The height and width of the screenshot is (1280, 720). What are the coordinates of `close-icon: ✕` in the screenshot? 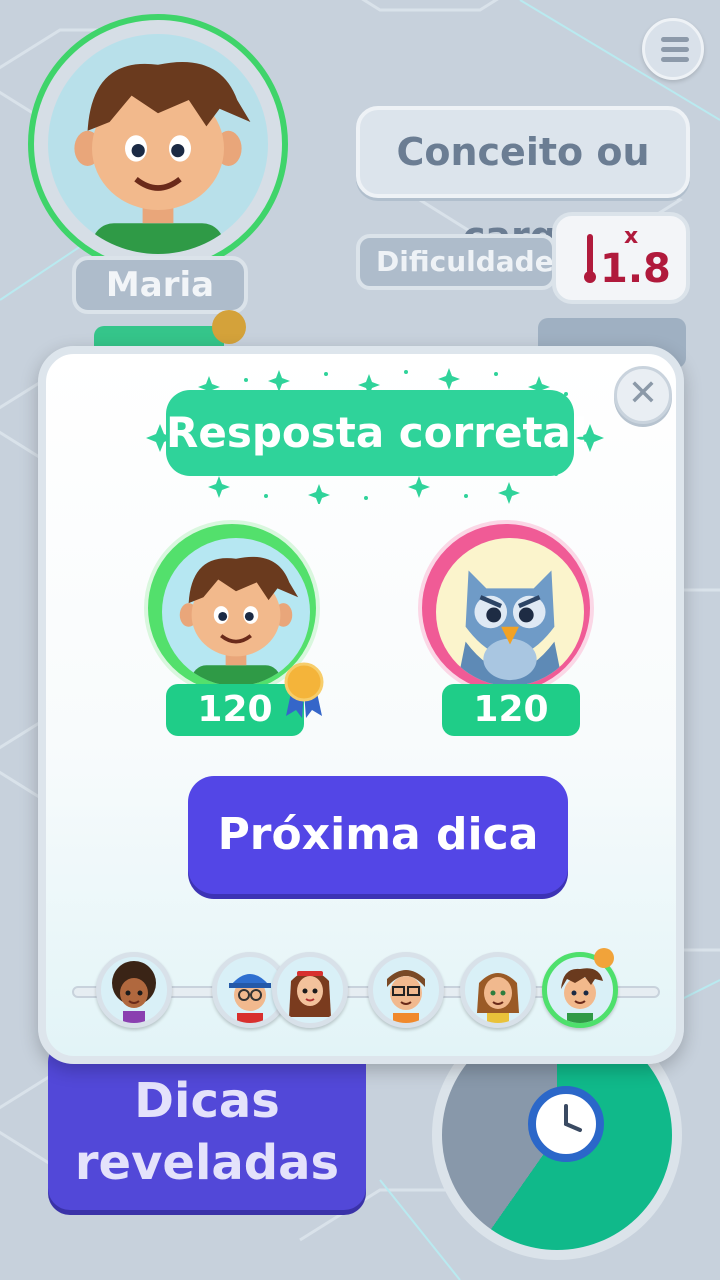 It's located at (643, 393).